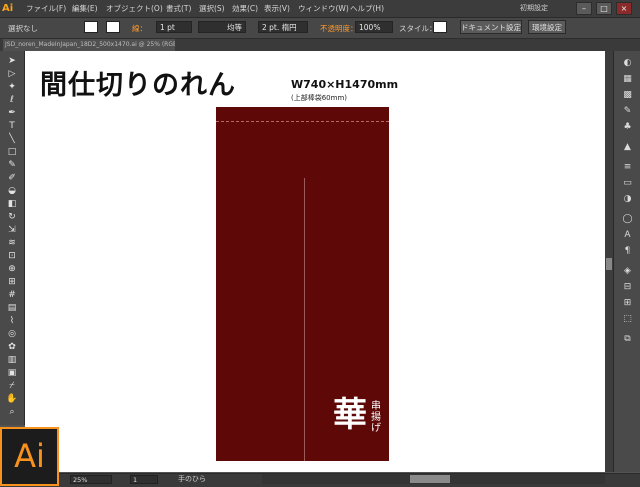 This screenshot has height=487, width=640. What do you see at coordinates (627, 287) in the screenshot?
I see `artboards-icon: ⊟` at bounding box center [627, 287].